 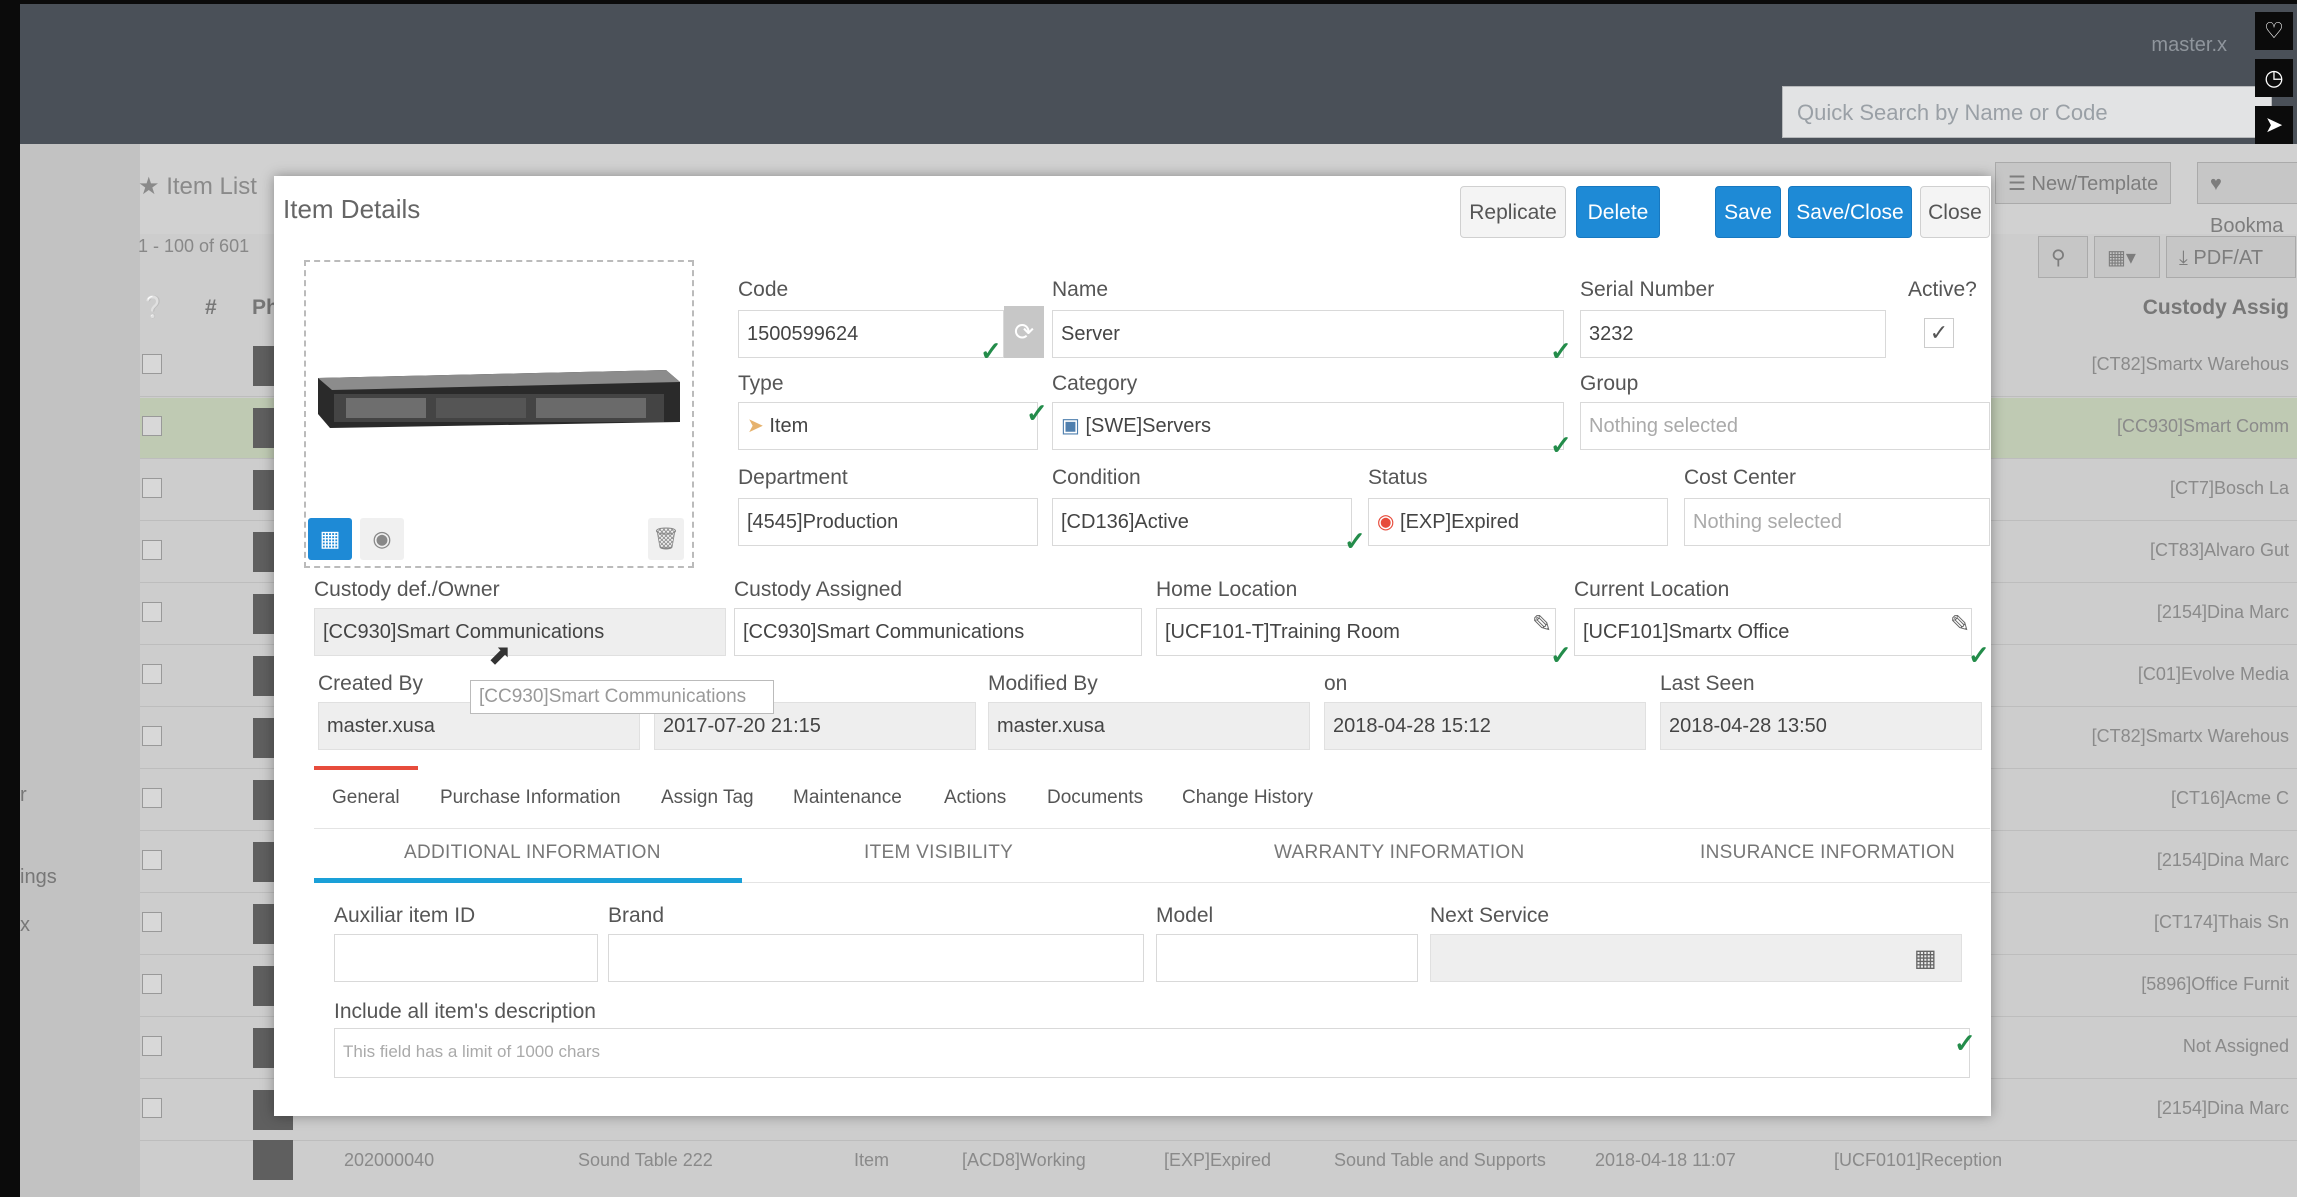 I want to click on department-label: Department, so click(x=793, y=477).